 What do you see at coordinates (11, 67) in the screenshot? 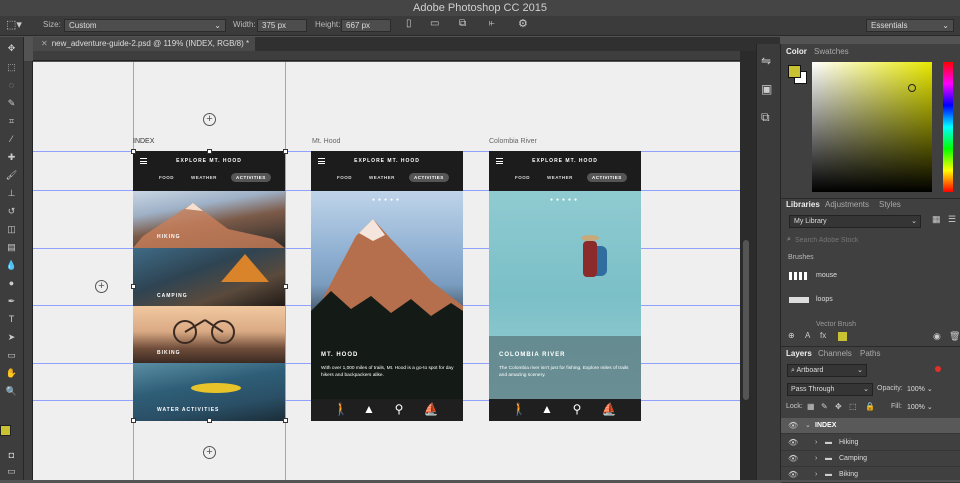
I see `marquee-tool-icon: ⬚` at bounding box center [11, 67].